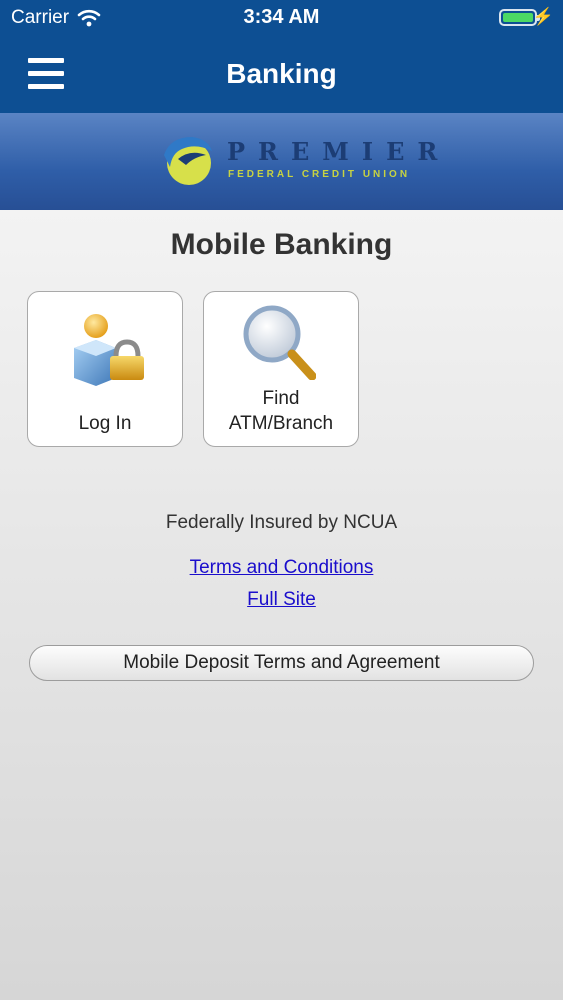 The width and height of the screenshot is (563, 1000). What do you see at coordinates (281, 244) in the screenshot?
I see `page-title: Mobile Banking` at bounding box center [281, 244].